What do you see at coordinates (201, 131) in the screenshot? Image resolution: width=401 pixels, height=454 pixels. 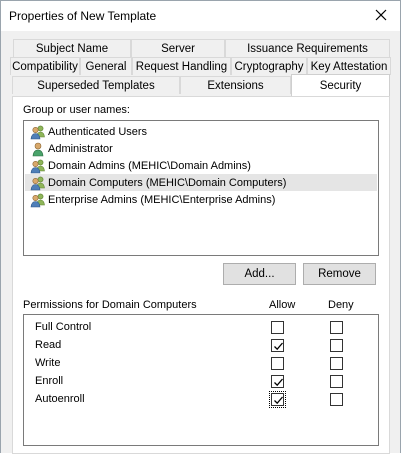 I see `list-item: Authenticated Users` at bounding box center [201, 131].